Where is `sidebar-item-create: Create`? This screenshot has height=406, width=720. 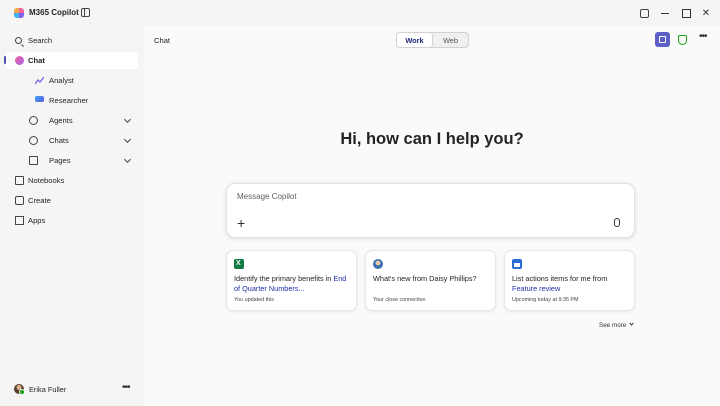
sidebar-item-create: Create is located at coordinates (72, 200).